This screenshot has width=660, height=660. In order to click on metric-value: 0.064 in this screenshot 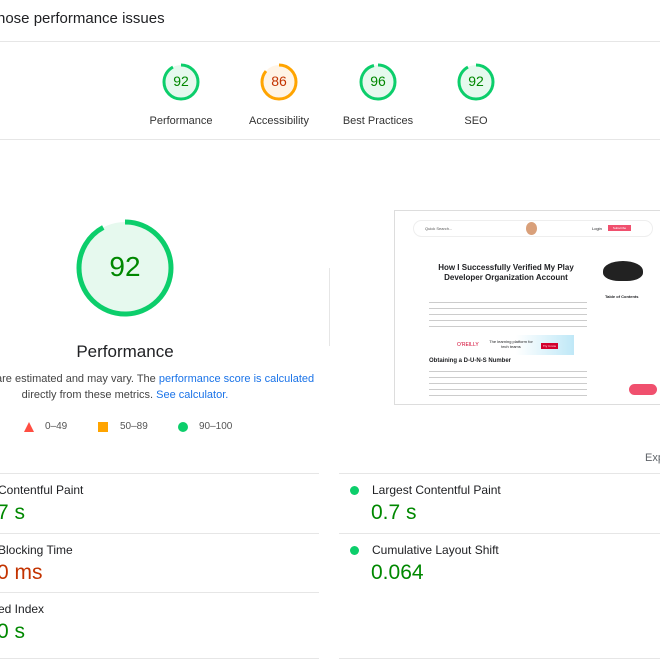, I will do `click(397, 572)`.